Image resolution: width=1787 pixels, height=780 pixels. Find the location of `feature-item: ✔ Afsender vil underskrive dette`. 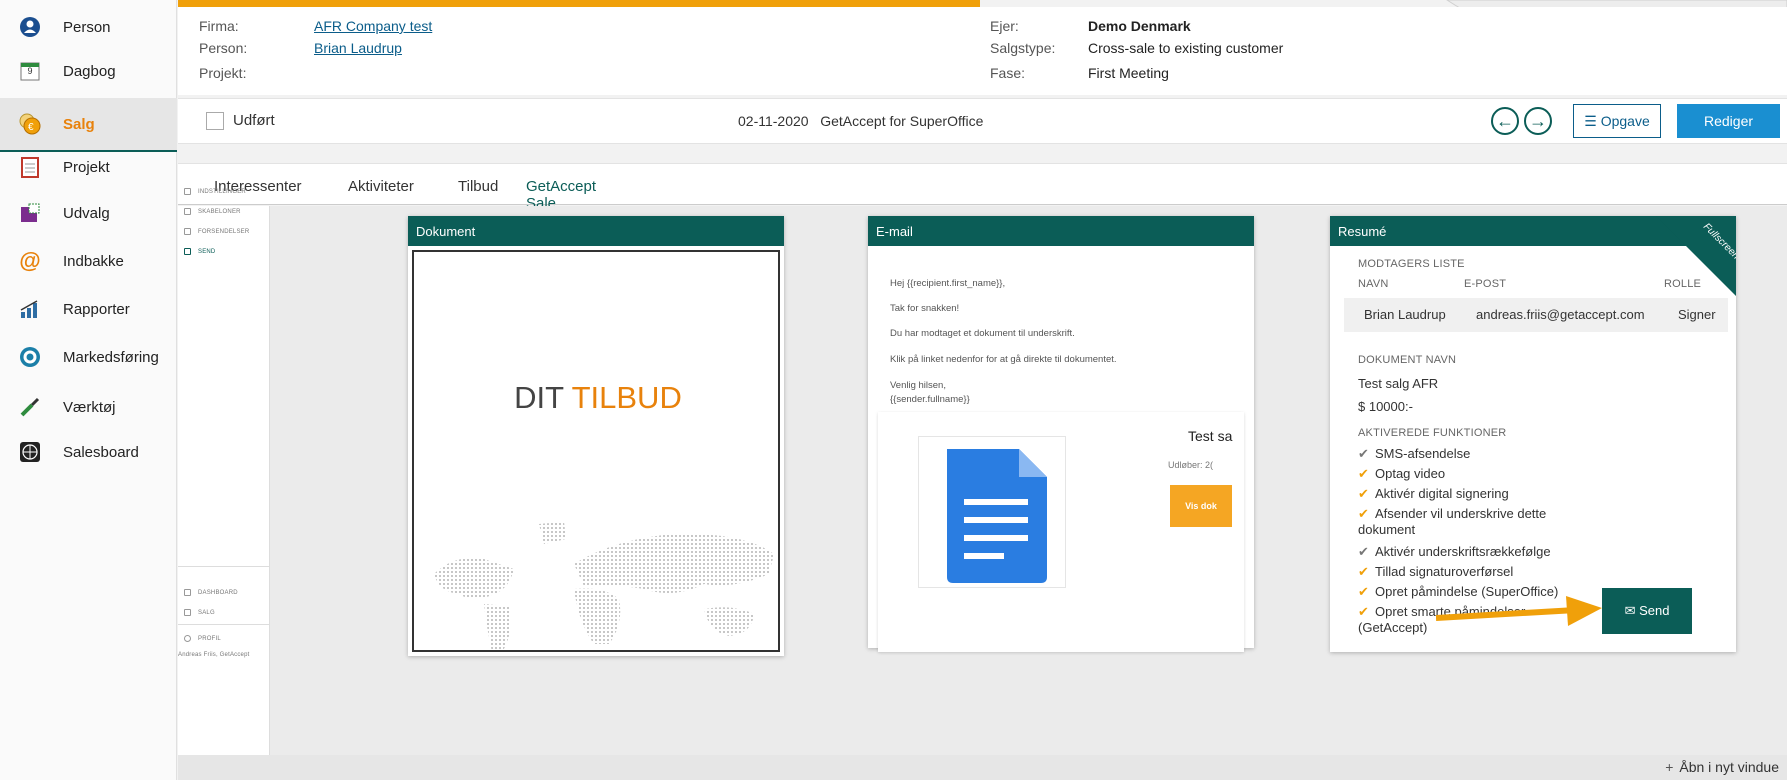

feature-item: ✔ Afsender vil underskrive dette is located at coordinates (1452, 513).